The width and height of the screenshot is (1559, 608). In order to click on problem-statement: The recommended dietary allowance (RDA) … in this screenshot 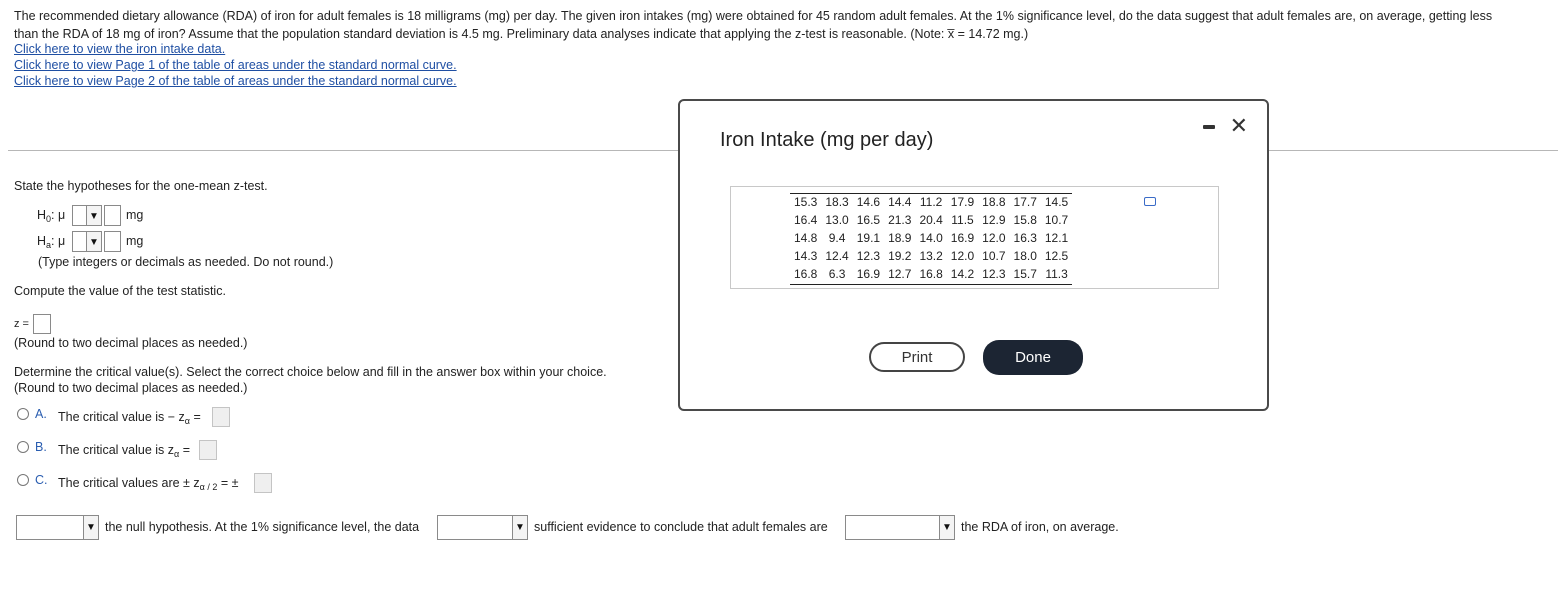, I will do `click(784, 25)`.